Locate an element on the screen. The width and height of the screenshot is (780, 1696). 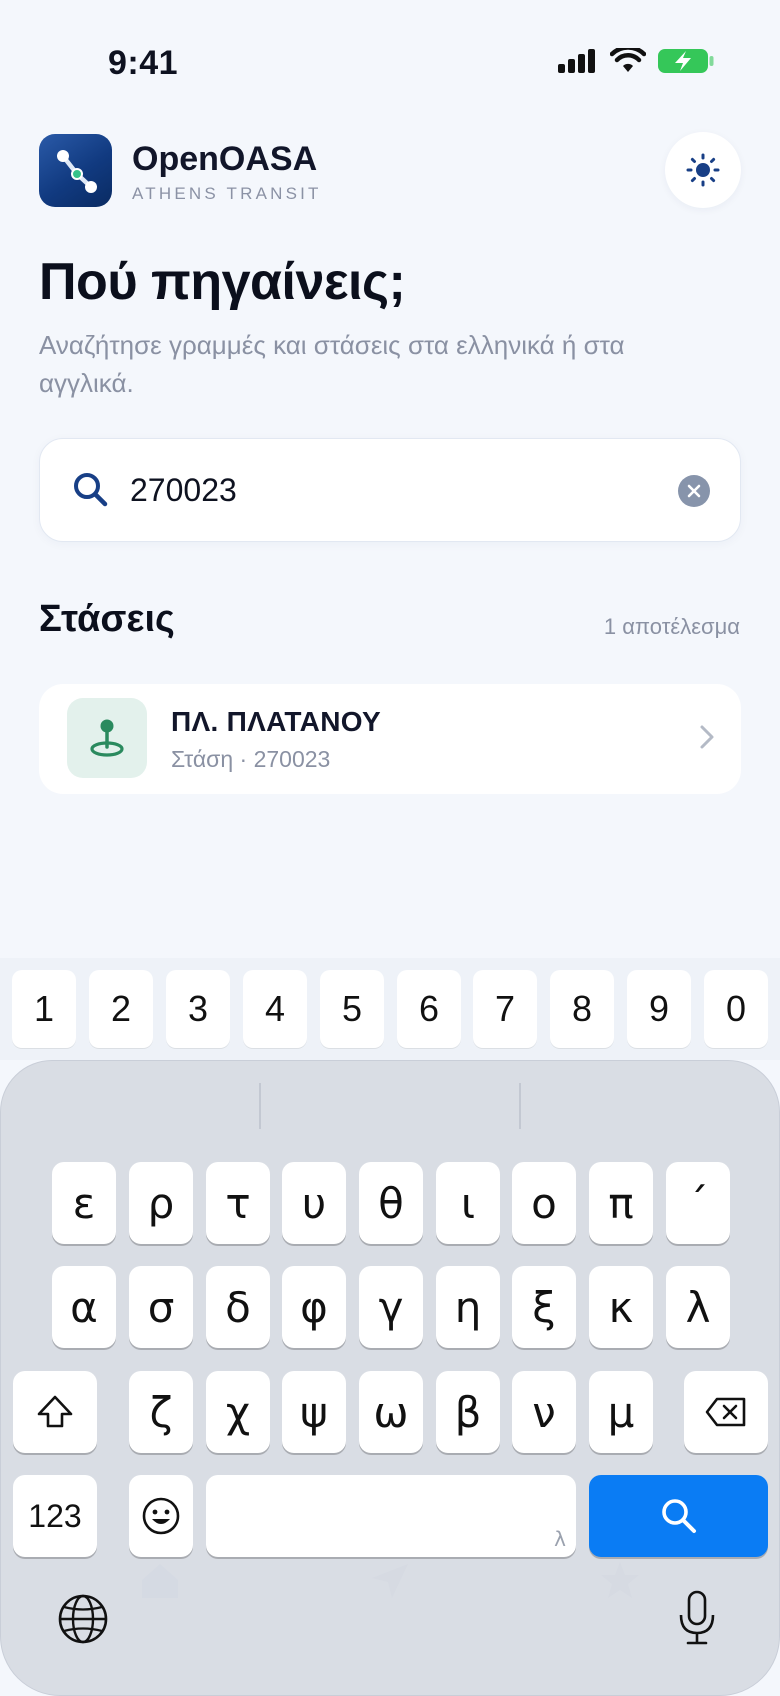
key-chi: χ is located at coordinates (238, 1412).